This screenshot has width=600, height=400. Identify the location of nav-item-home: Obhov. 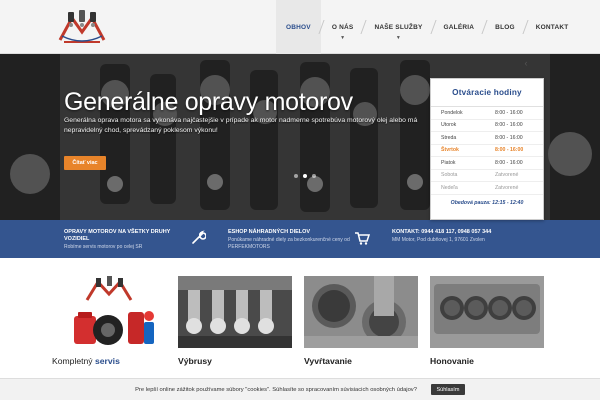
(298, 27).